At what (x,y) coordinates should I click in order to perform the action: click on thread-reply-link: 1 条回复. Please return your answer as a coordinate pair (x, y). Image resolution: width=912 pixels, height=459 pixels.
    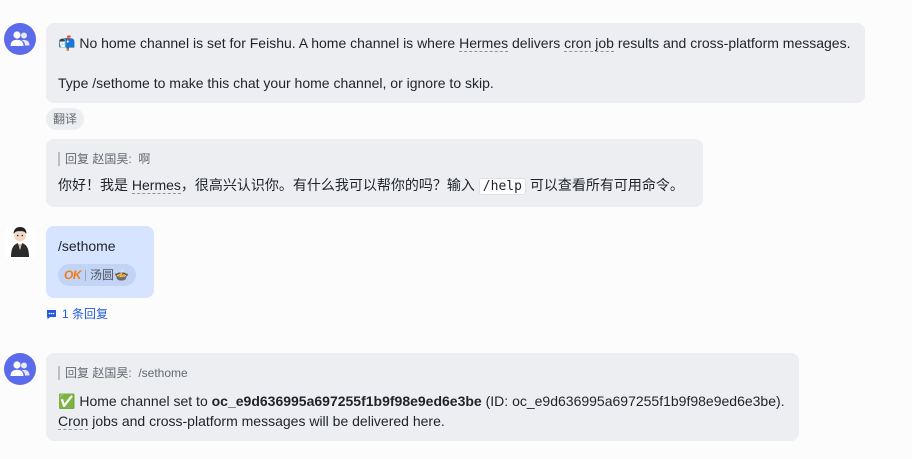
    Looking at the image, I should click on (77, 314).